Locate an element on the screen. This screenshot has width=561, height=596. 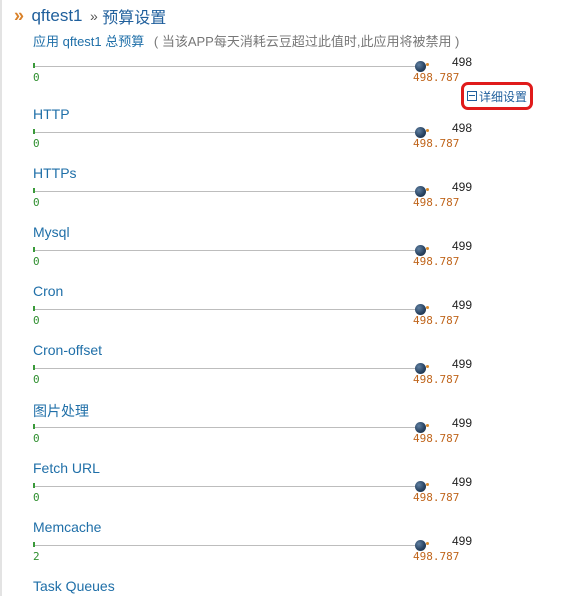
service-label: Memcache is located at coordinates (67, 527).